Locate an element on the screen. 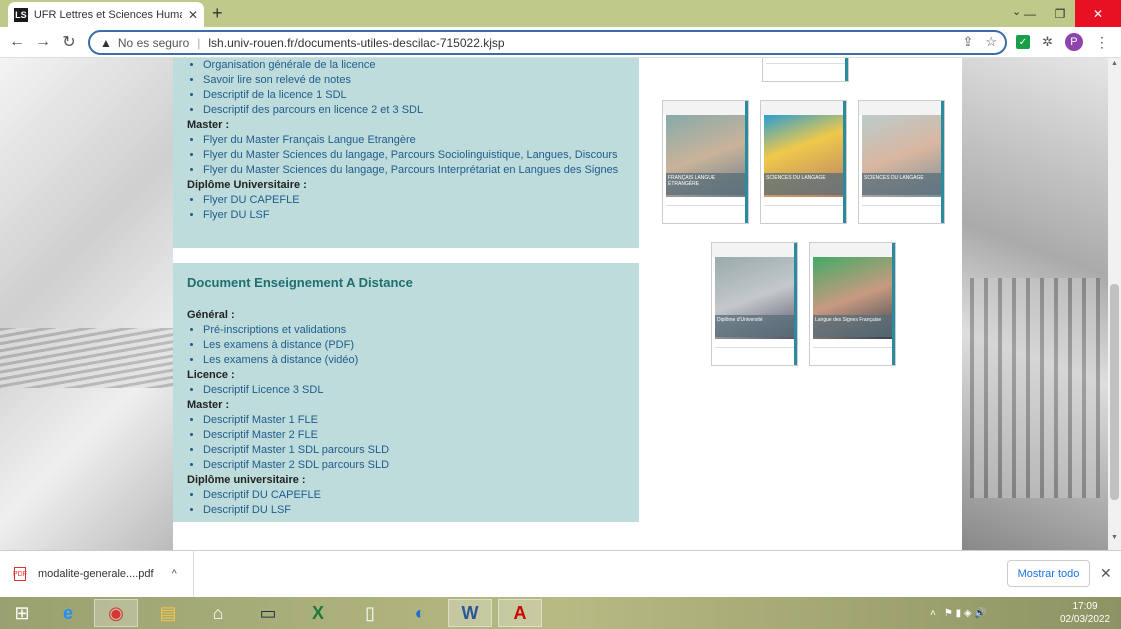 The image size is (1121, 629). brochure-header is located at coordinates (705, 108).